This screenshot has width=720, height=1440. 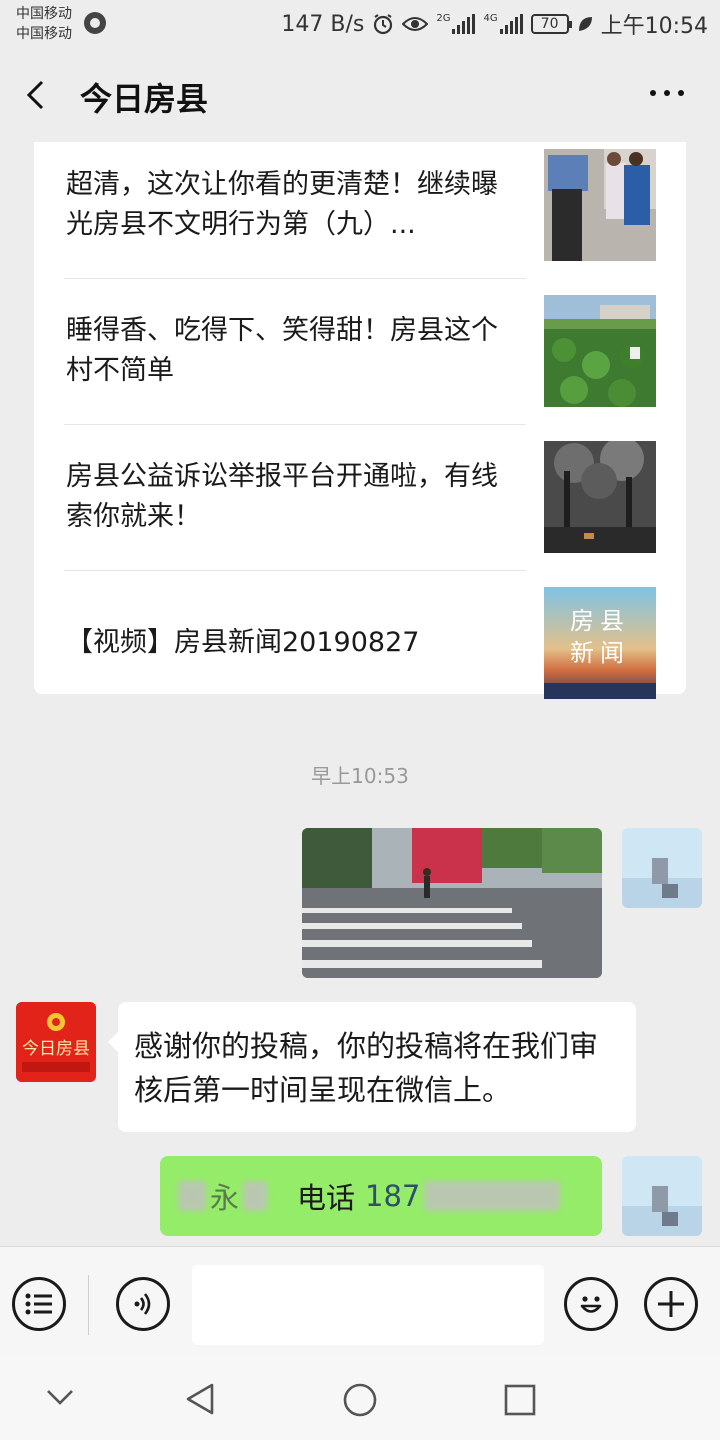 What do you see at coordinates (282, 496) in the screenshot?
I see `article-title: 房县公益诉讼举报平台开通啦，有线索你就来！` at bounding box center [282, 496].